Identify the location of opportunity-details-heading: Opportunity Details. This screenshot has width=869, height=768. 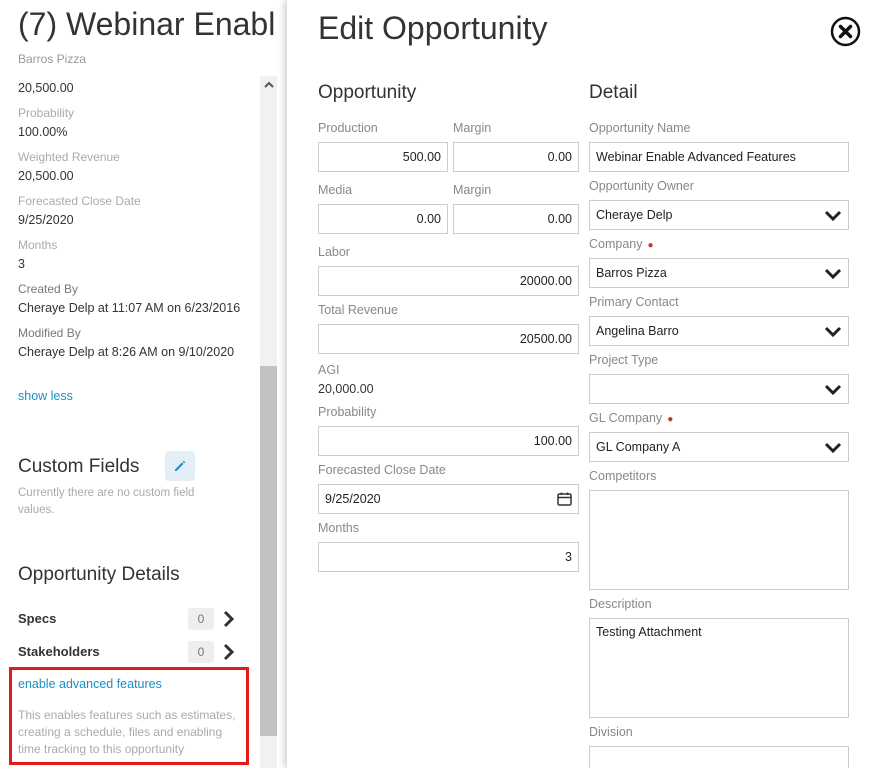
(99, 574).